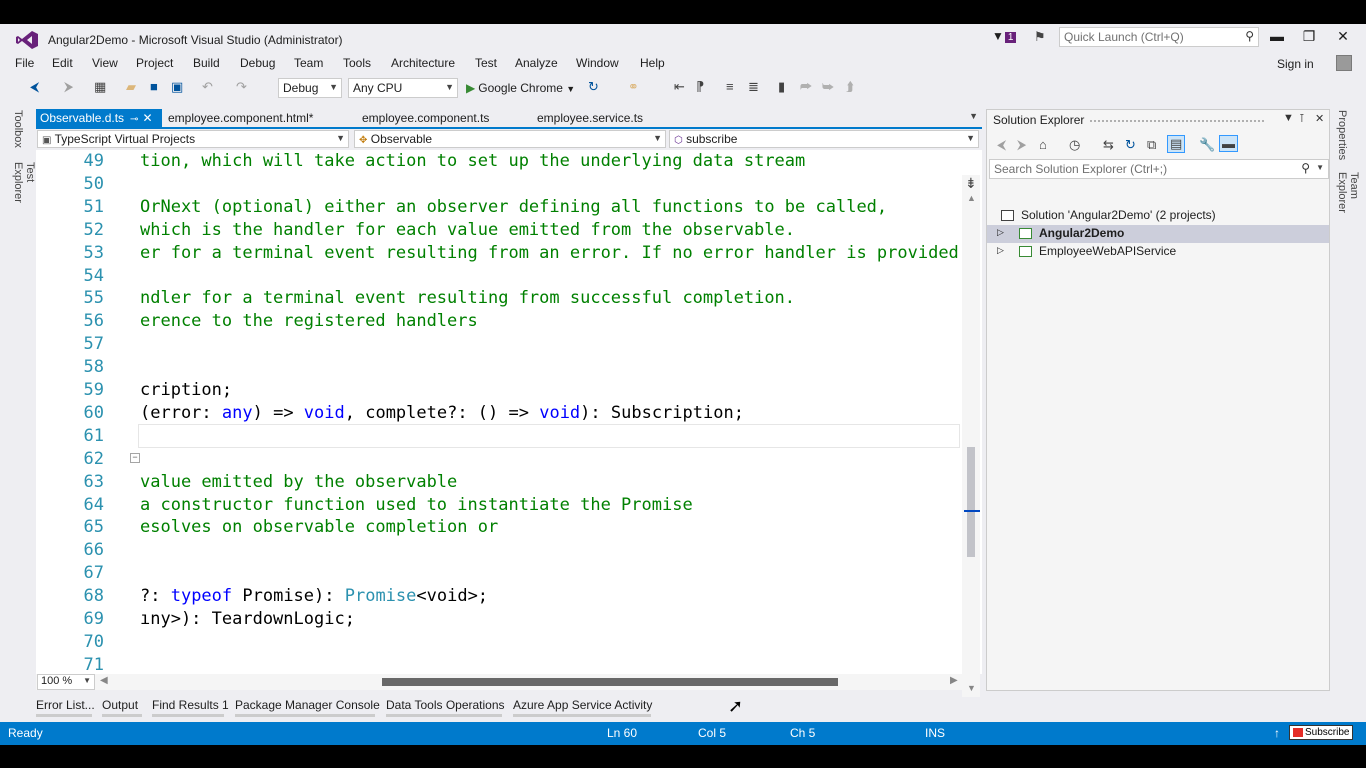 The height and width of the screenshot is (768, 1366). I want to click on code-line: 57, so click(500, 344).